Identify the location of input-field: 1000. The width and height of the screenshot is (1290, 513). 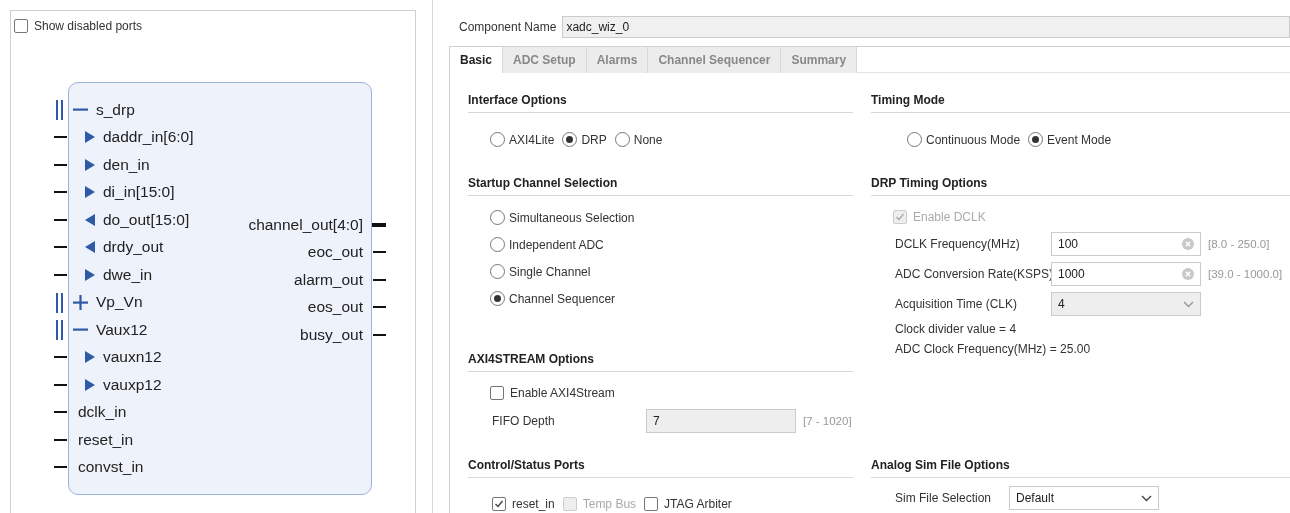
(1126, 274).